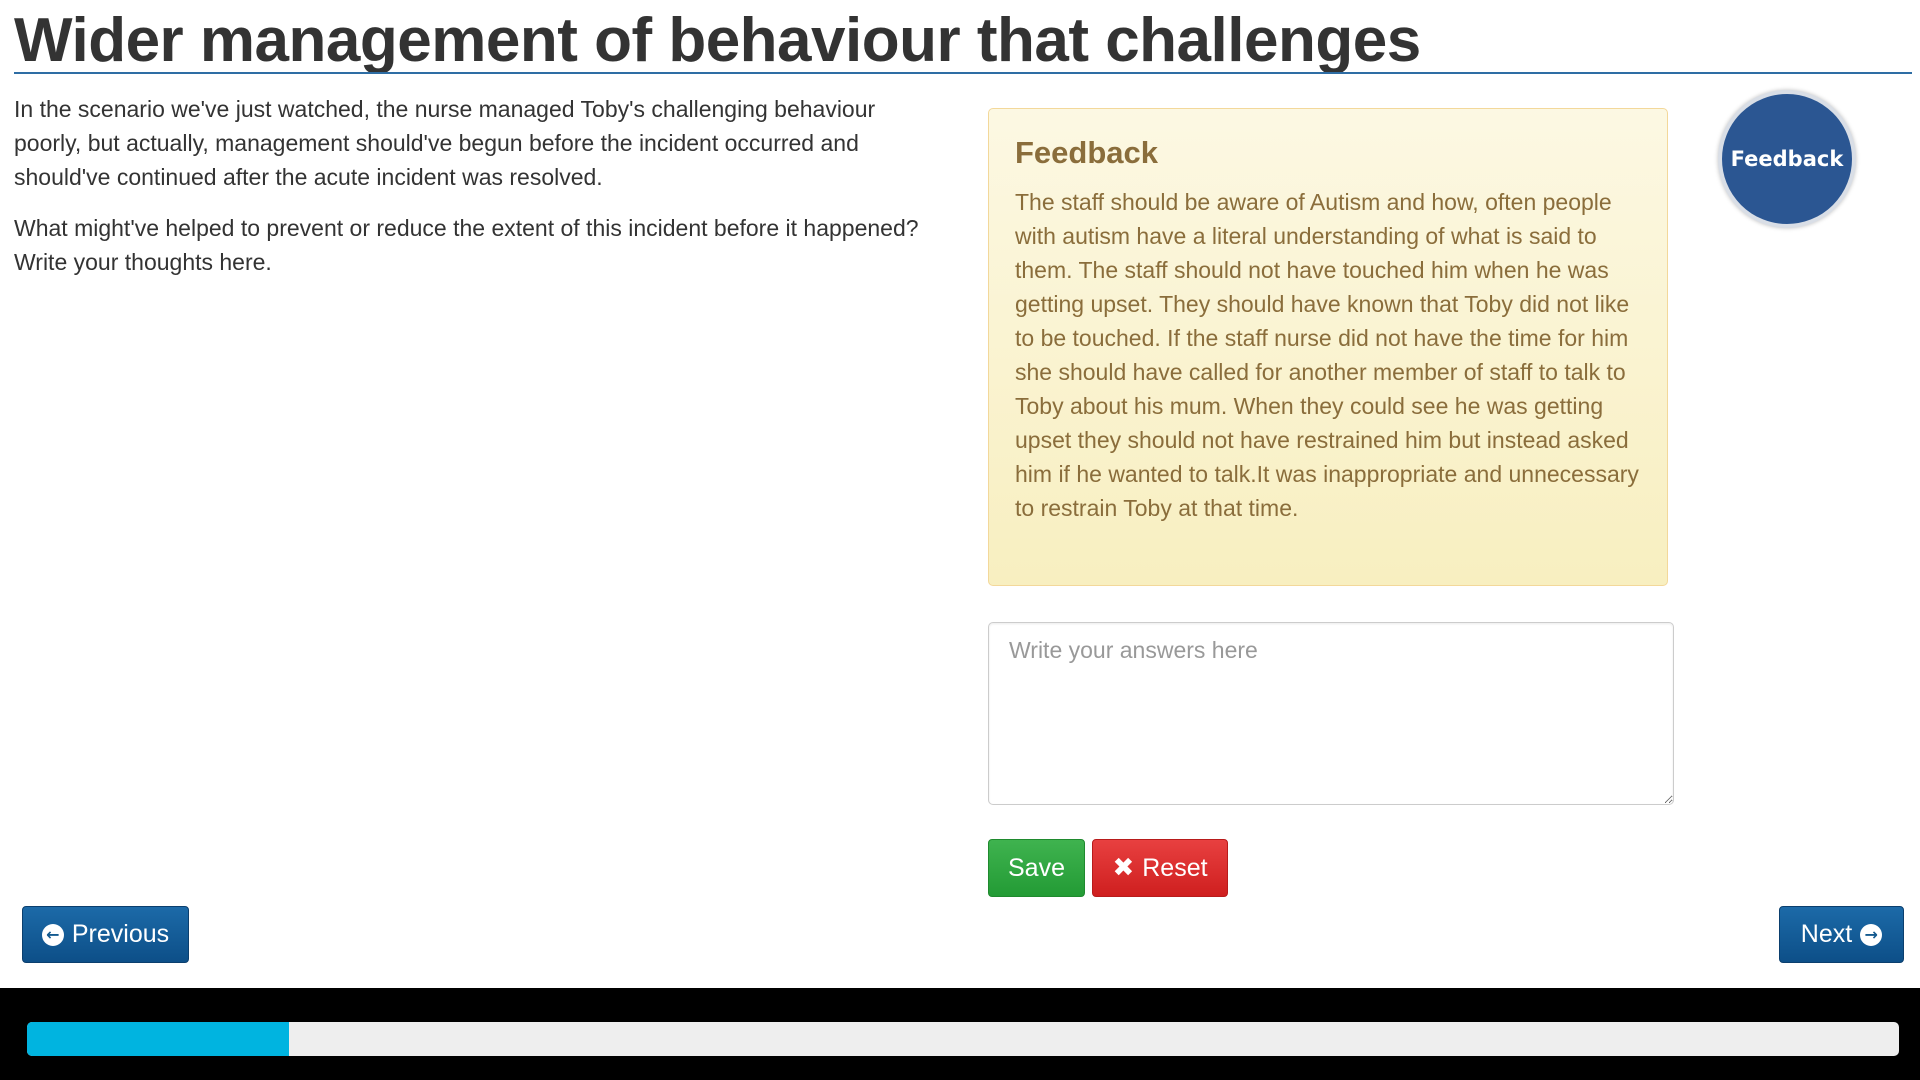  What do you see at coordinates (1331, 713) in the screenshot?
I see `answer-textarea` at bounding box center [1331, 713].